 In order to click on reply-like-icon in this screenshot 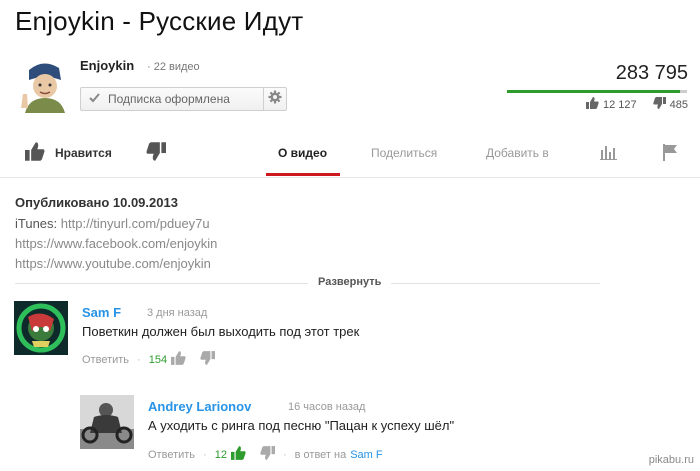, I will do `click(238, 454)`.